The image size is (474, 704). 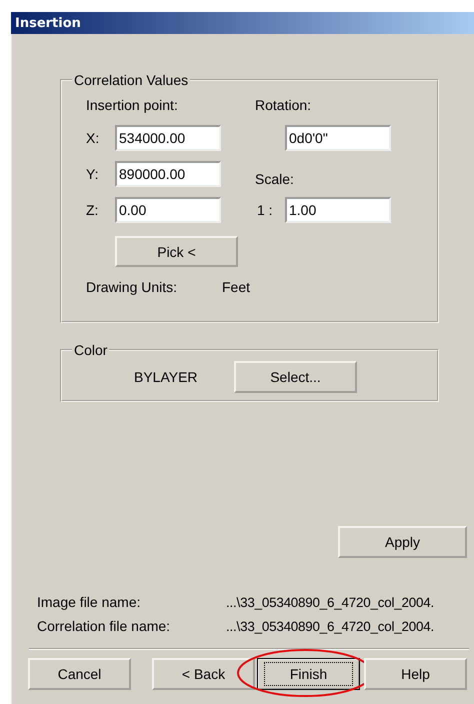 I want to click on dialog-button: Finish, so click(x=308, y=674).